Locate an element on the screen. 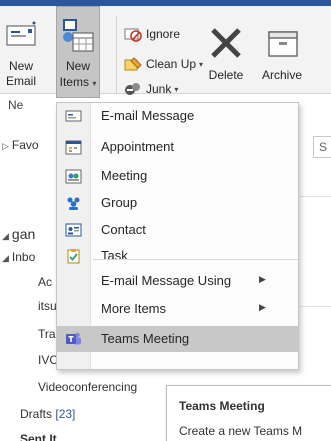  menu-item-group: Group is located at coordinates (177, 203).